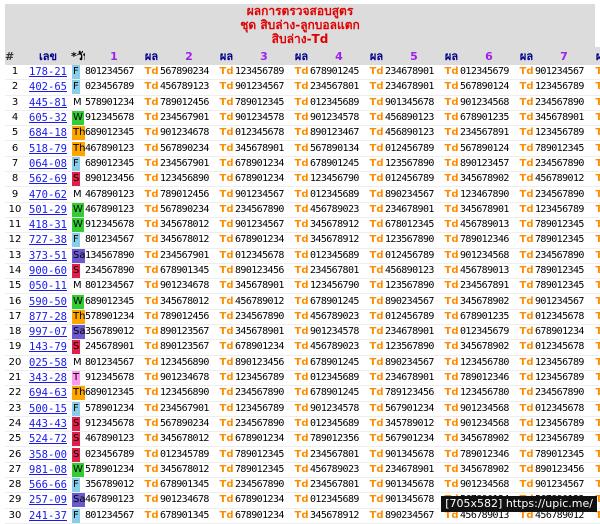  Describe the element at coordinates (48, 271) in the screenshot. I see `lottery-number-link: 900-60` at that location.